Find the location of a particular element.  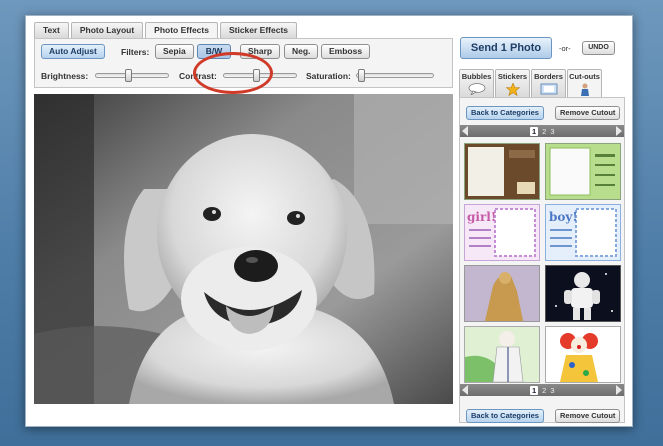

brightness-slider is located at coordinates (132, 75).